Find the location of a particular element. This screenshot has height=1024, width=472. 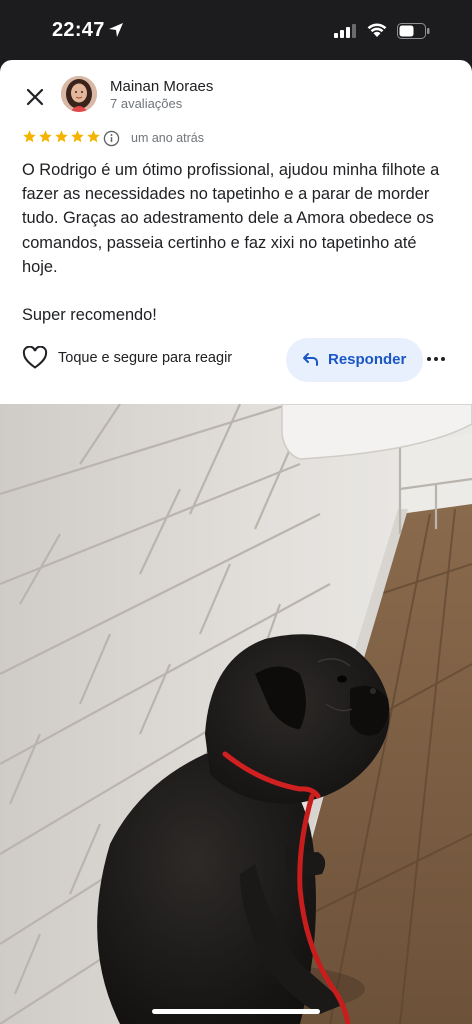

review-count: 7 avaliações is located at coordinates (146, 103).